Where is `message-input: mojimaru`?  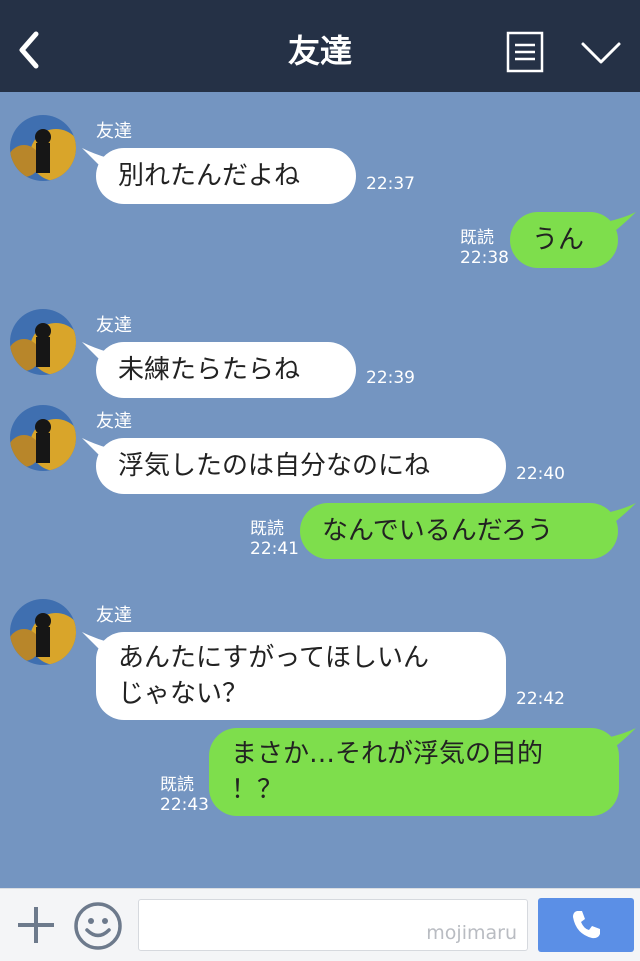
message-input: mojimaru is located at coordinates (333, 925).